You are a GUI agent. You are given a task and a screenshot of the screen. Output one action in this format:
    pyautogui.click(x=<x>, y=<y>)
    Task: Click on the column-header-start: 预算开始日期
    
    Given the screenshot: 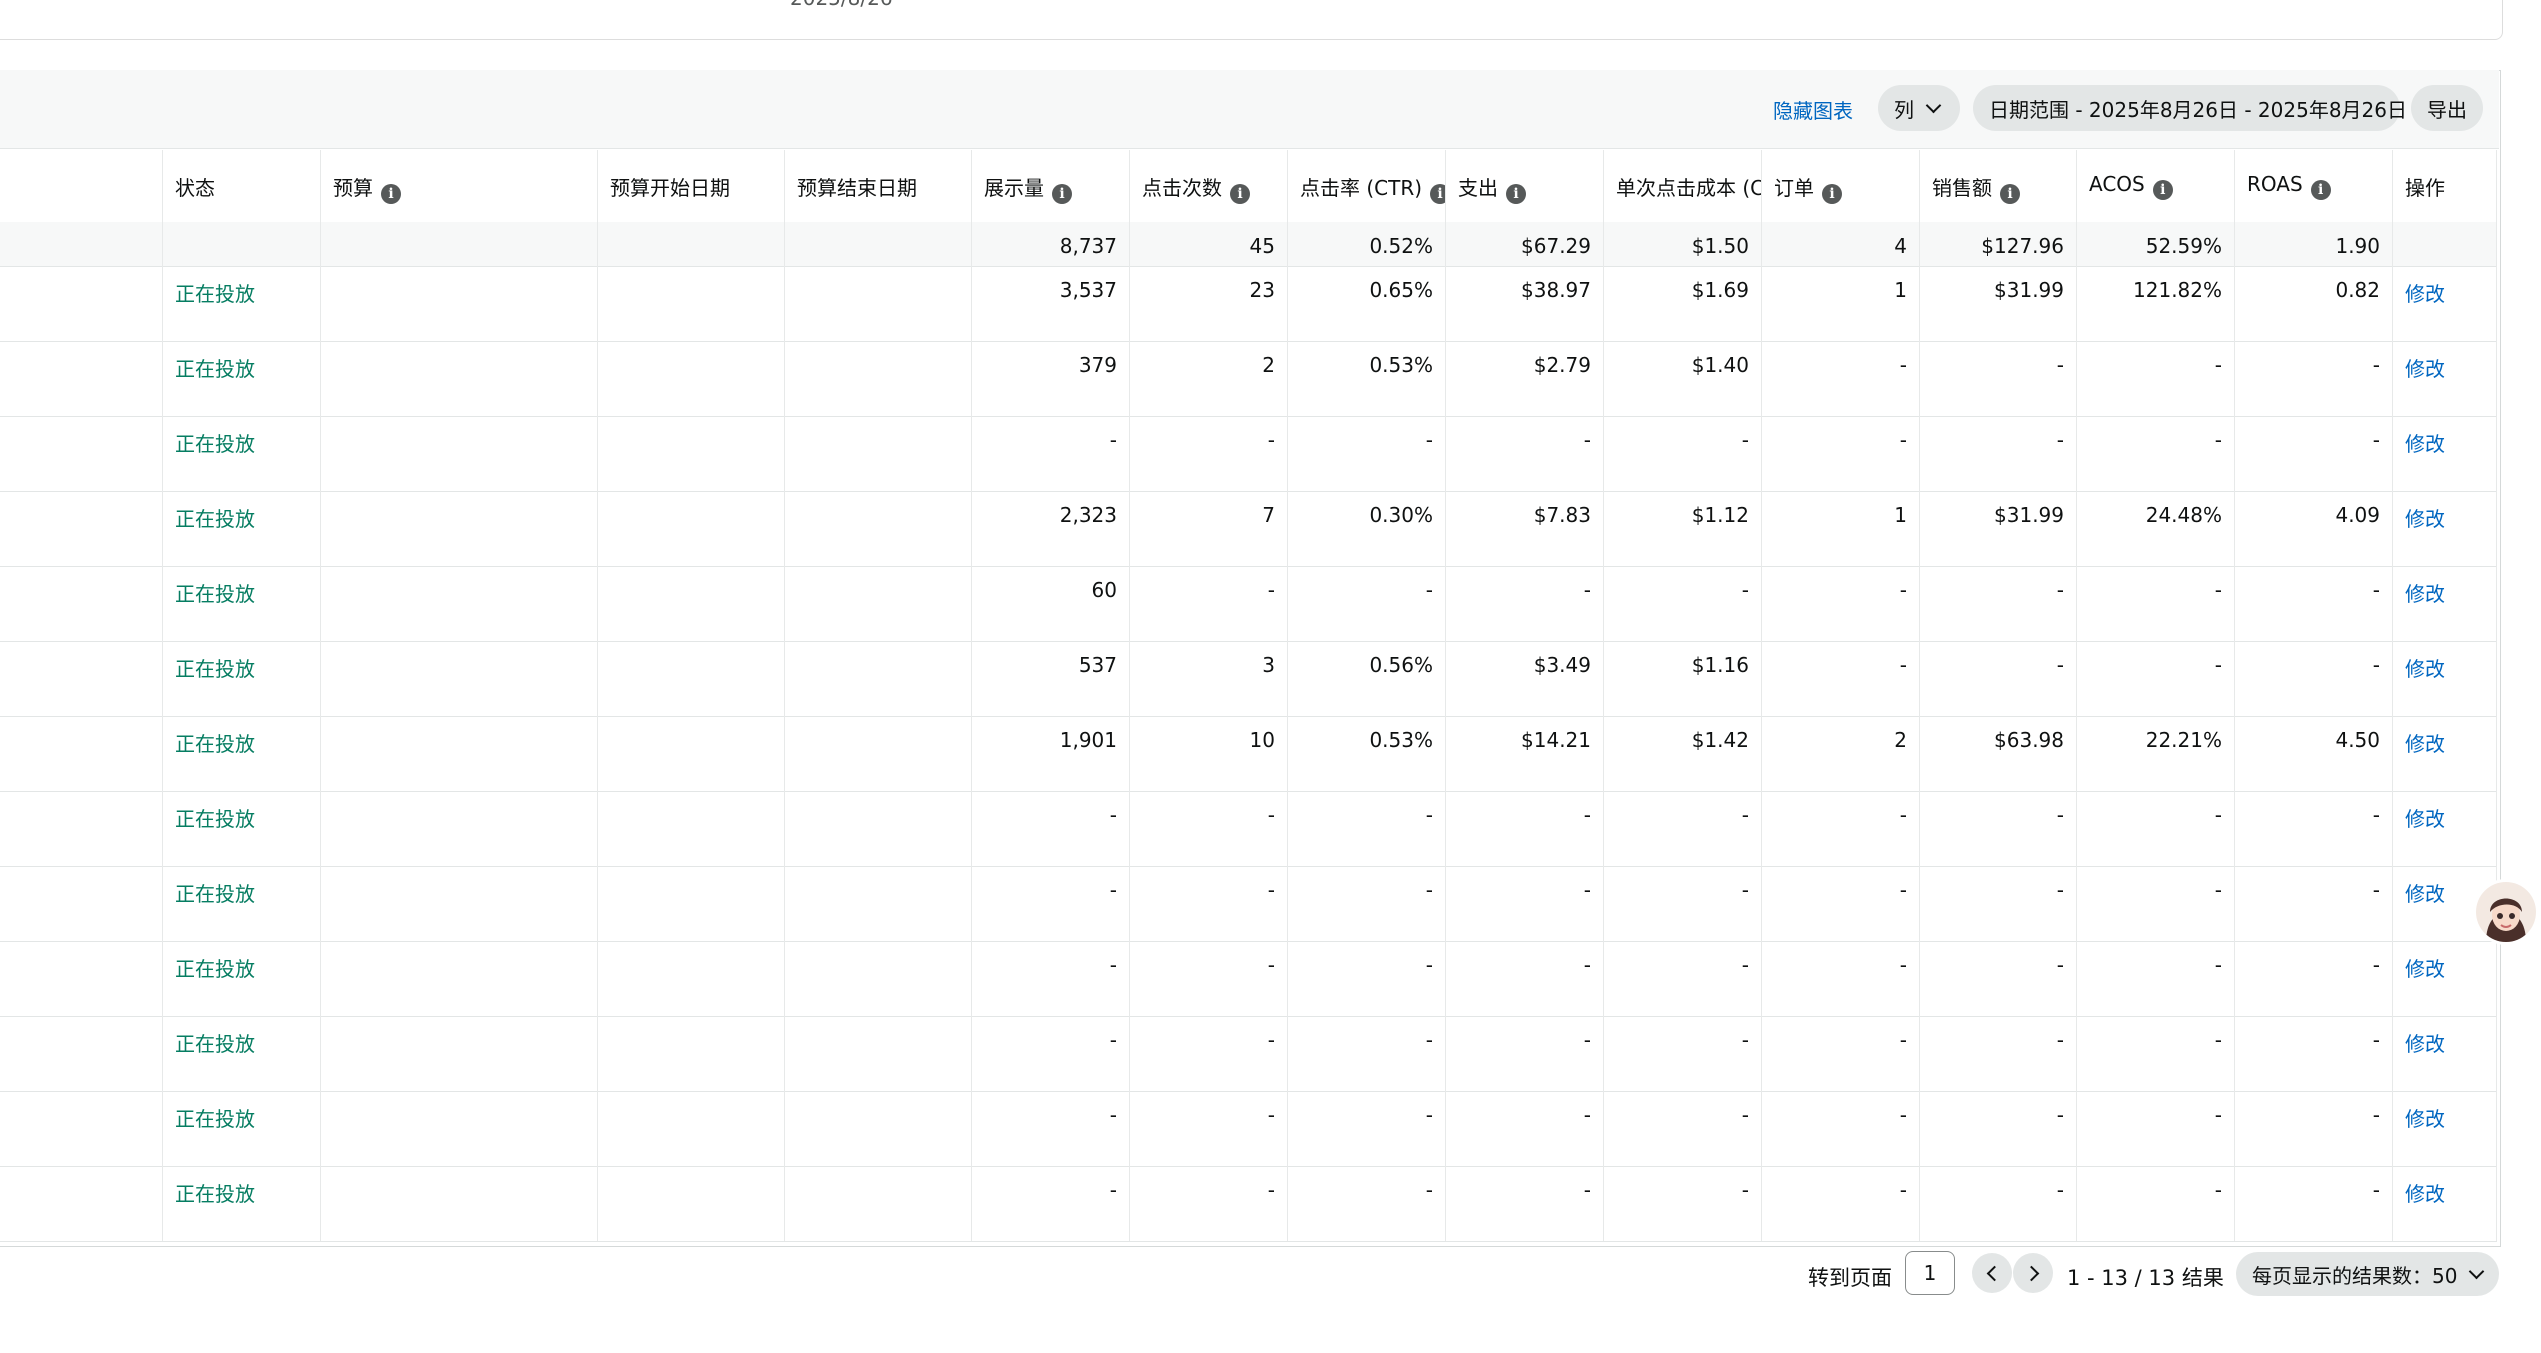 What is the action you would take?
    pyautogui.click(x=691, y=186)
    